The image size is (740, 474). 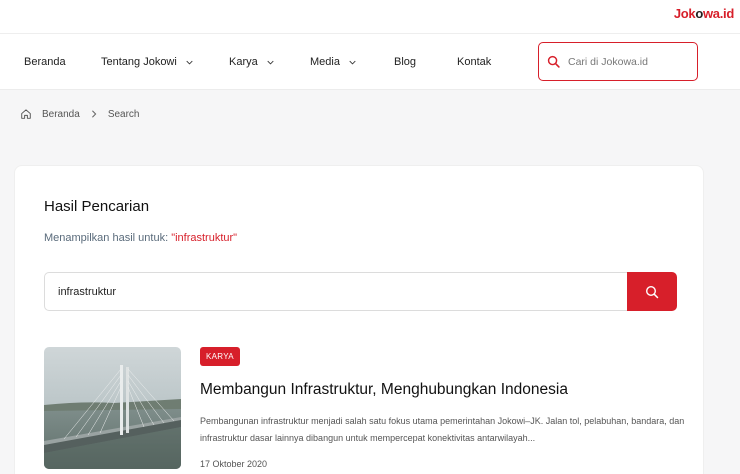 I want to click on site-logo: Jokowa.id, so click(x=704, y=13).